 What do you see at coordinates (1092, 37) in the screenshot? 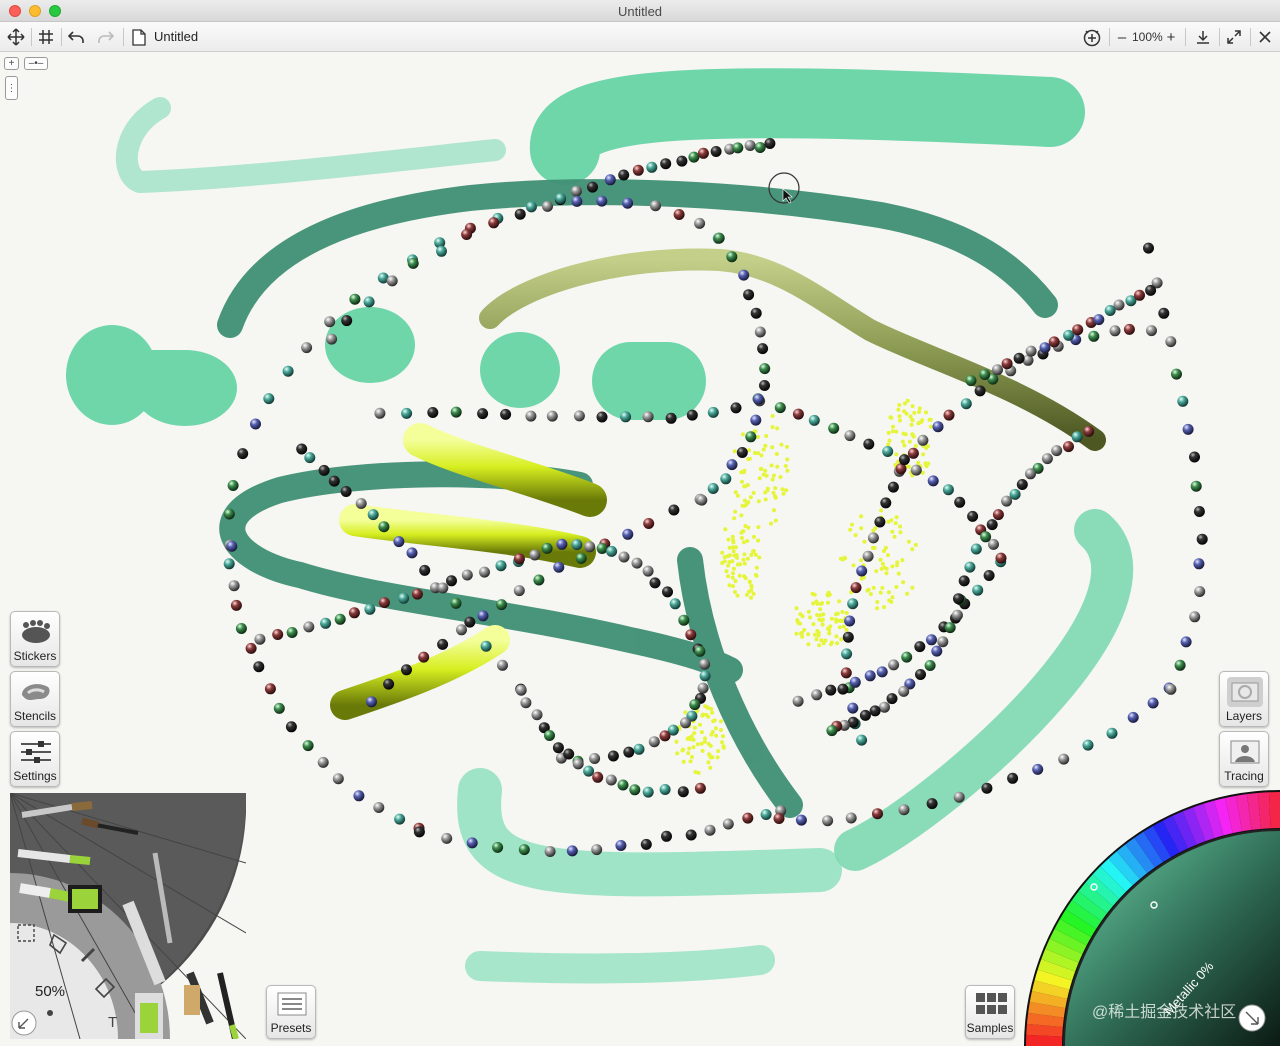
I see `record-icon` at bounding box center [1092, 37].